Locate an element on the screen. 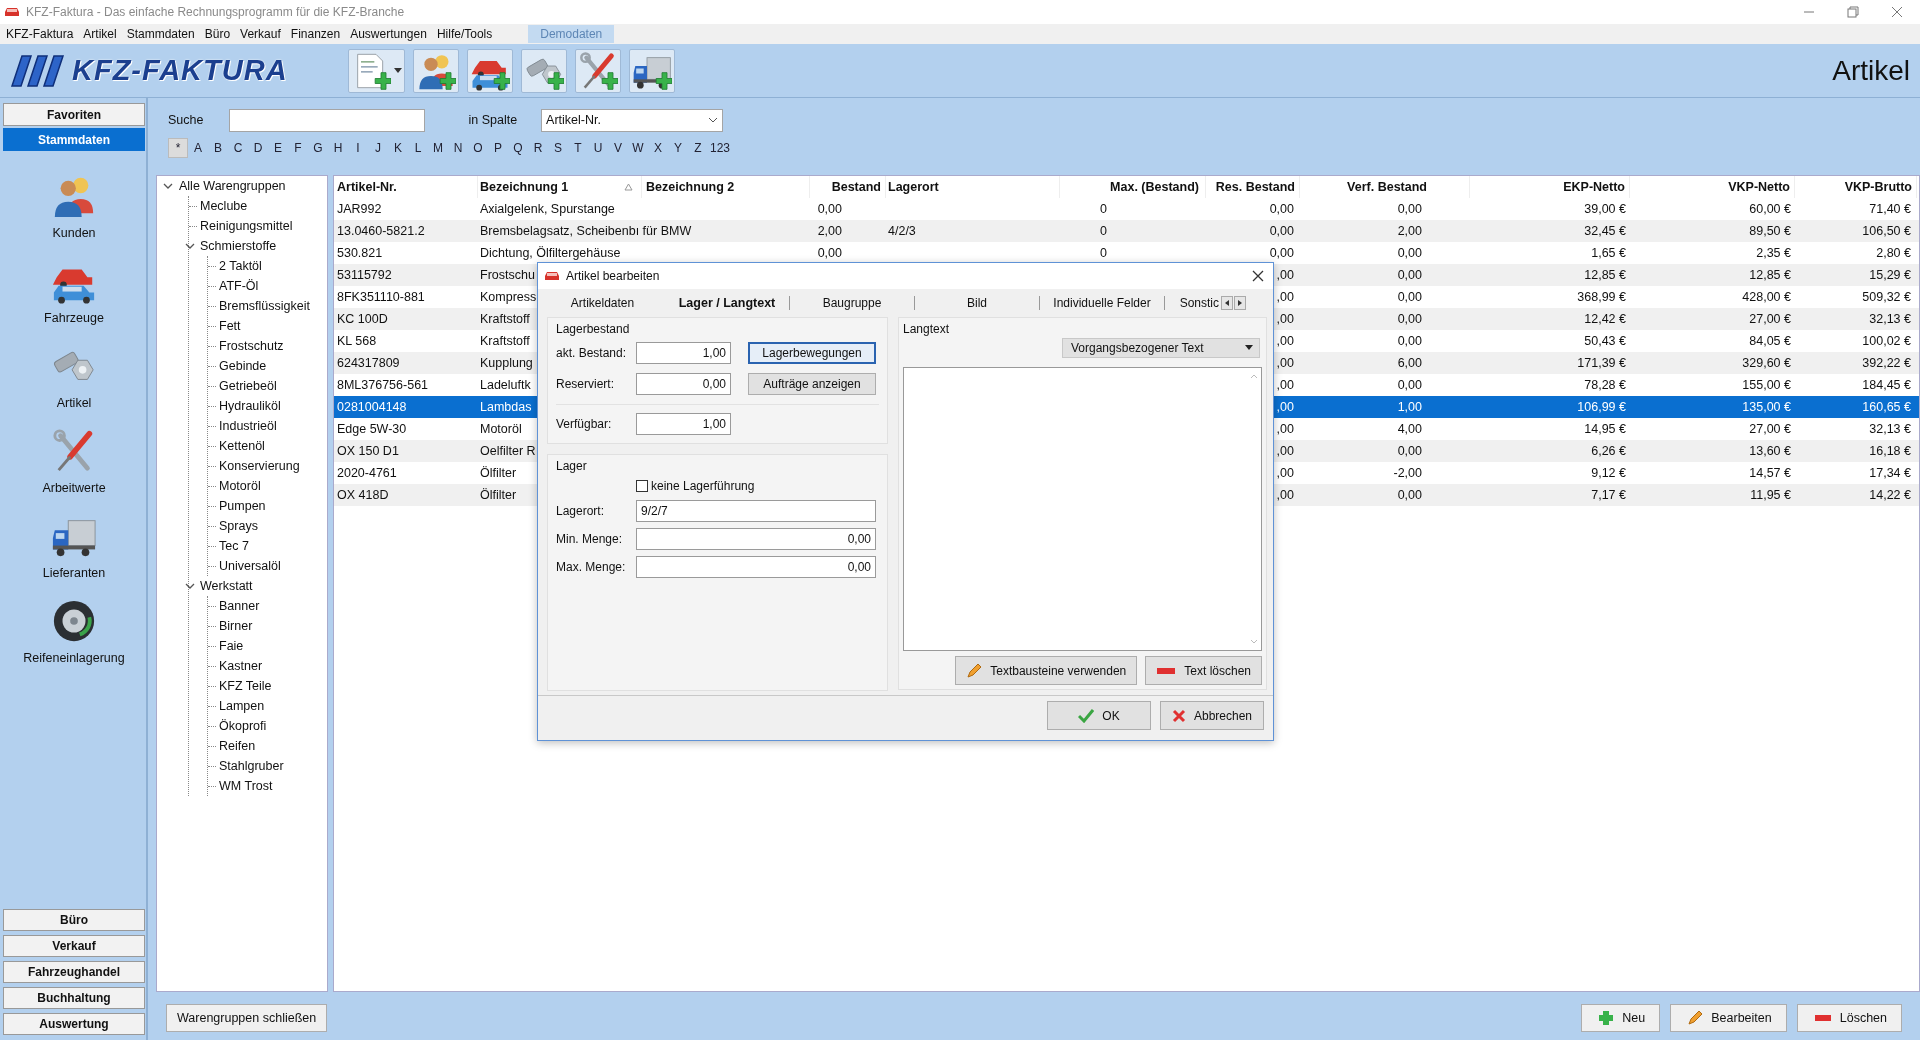 This screenshot has height=1040, width=1920. table-cell: 4,00 is located at coordinates (1409, 429).